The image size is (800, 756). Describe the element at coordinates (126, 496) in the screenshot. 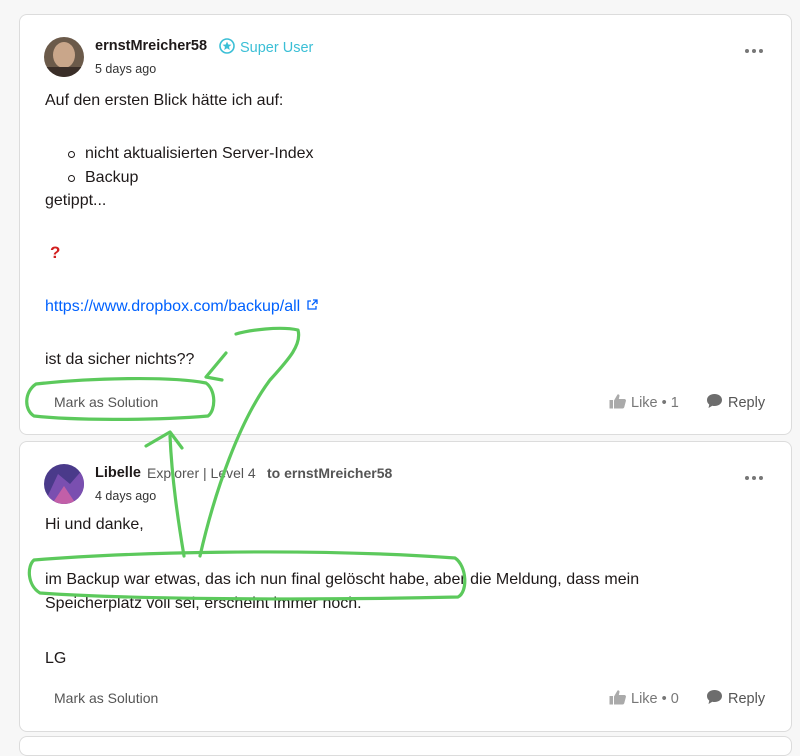

I see `post-date: 4 days ago` at that location.